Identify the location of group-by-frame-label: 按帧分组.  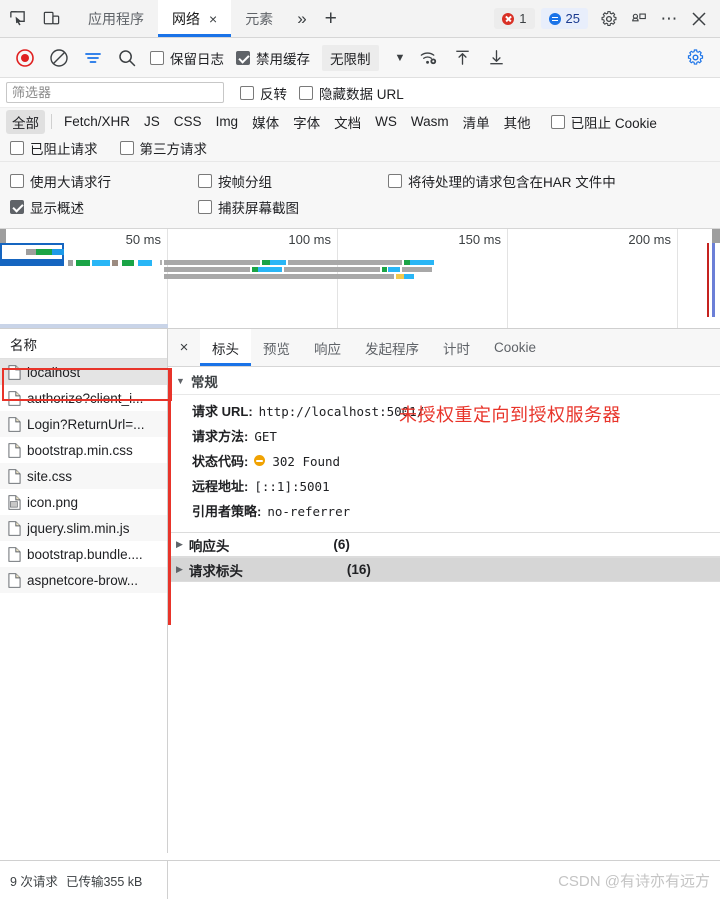
(245, 182).